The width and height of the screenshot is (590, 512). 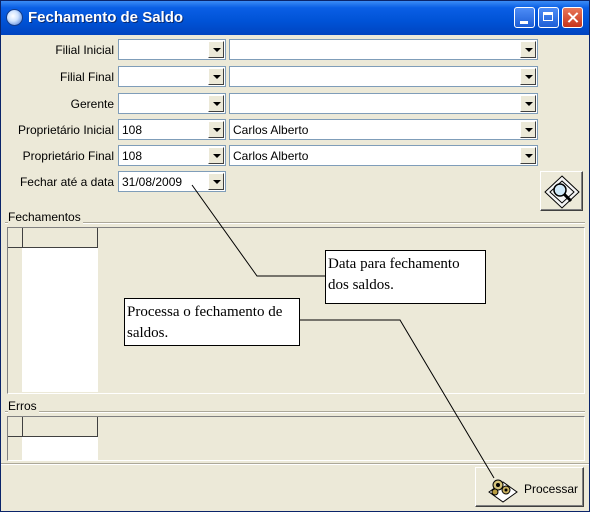 What do you see at coordinates (396, 399) in the screenshot?
I see `processa-callout-leader` at bounding box center [396, 399].